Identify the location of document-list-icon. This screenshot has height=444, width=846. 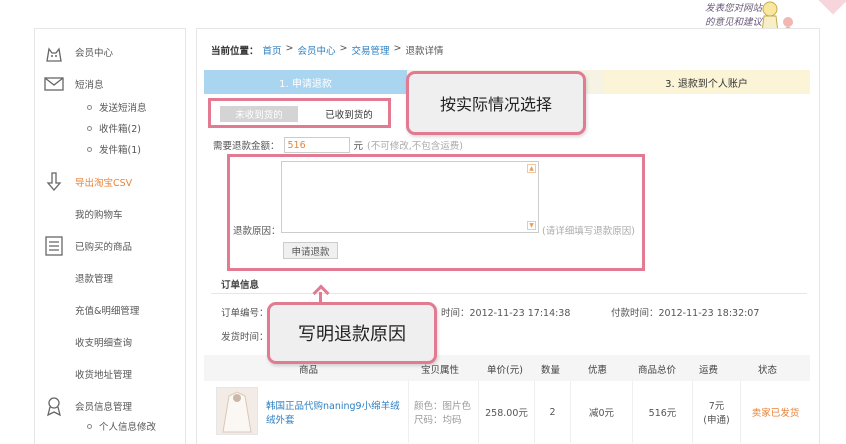
(54, 246).